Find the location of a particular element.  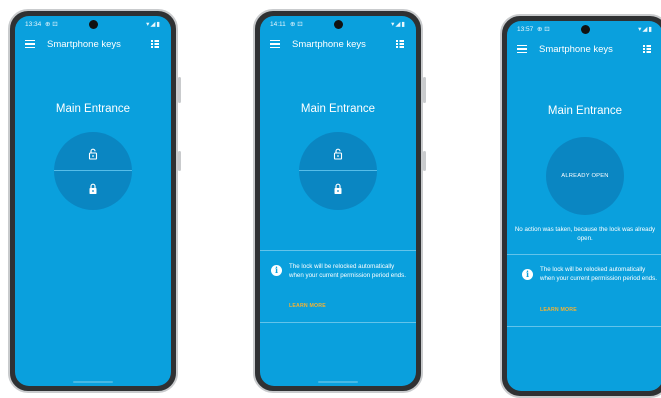

already-open-label: ALREADY OPEN is located at coordinates (585, 176).